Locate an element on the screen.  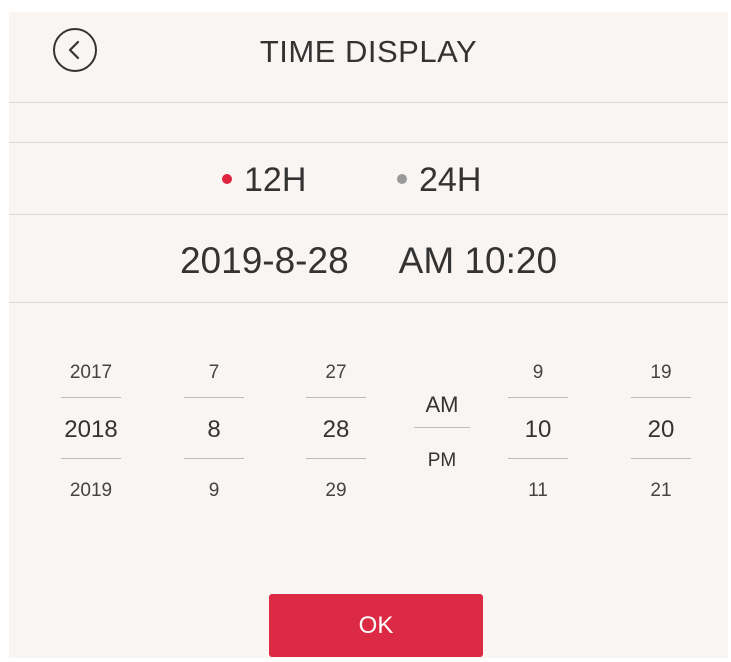
format-selector: 12H 24H is located at coordinates (368, 178).